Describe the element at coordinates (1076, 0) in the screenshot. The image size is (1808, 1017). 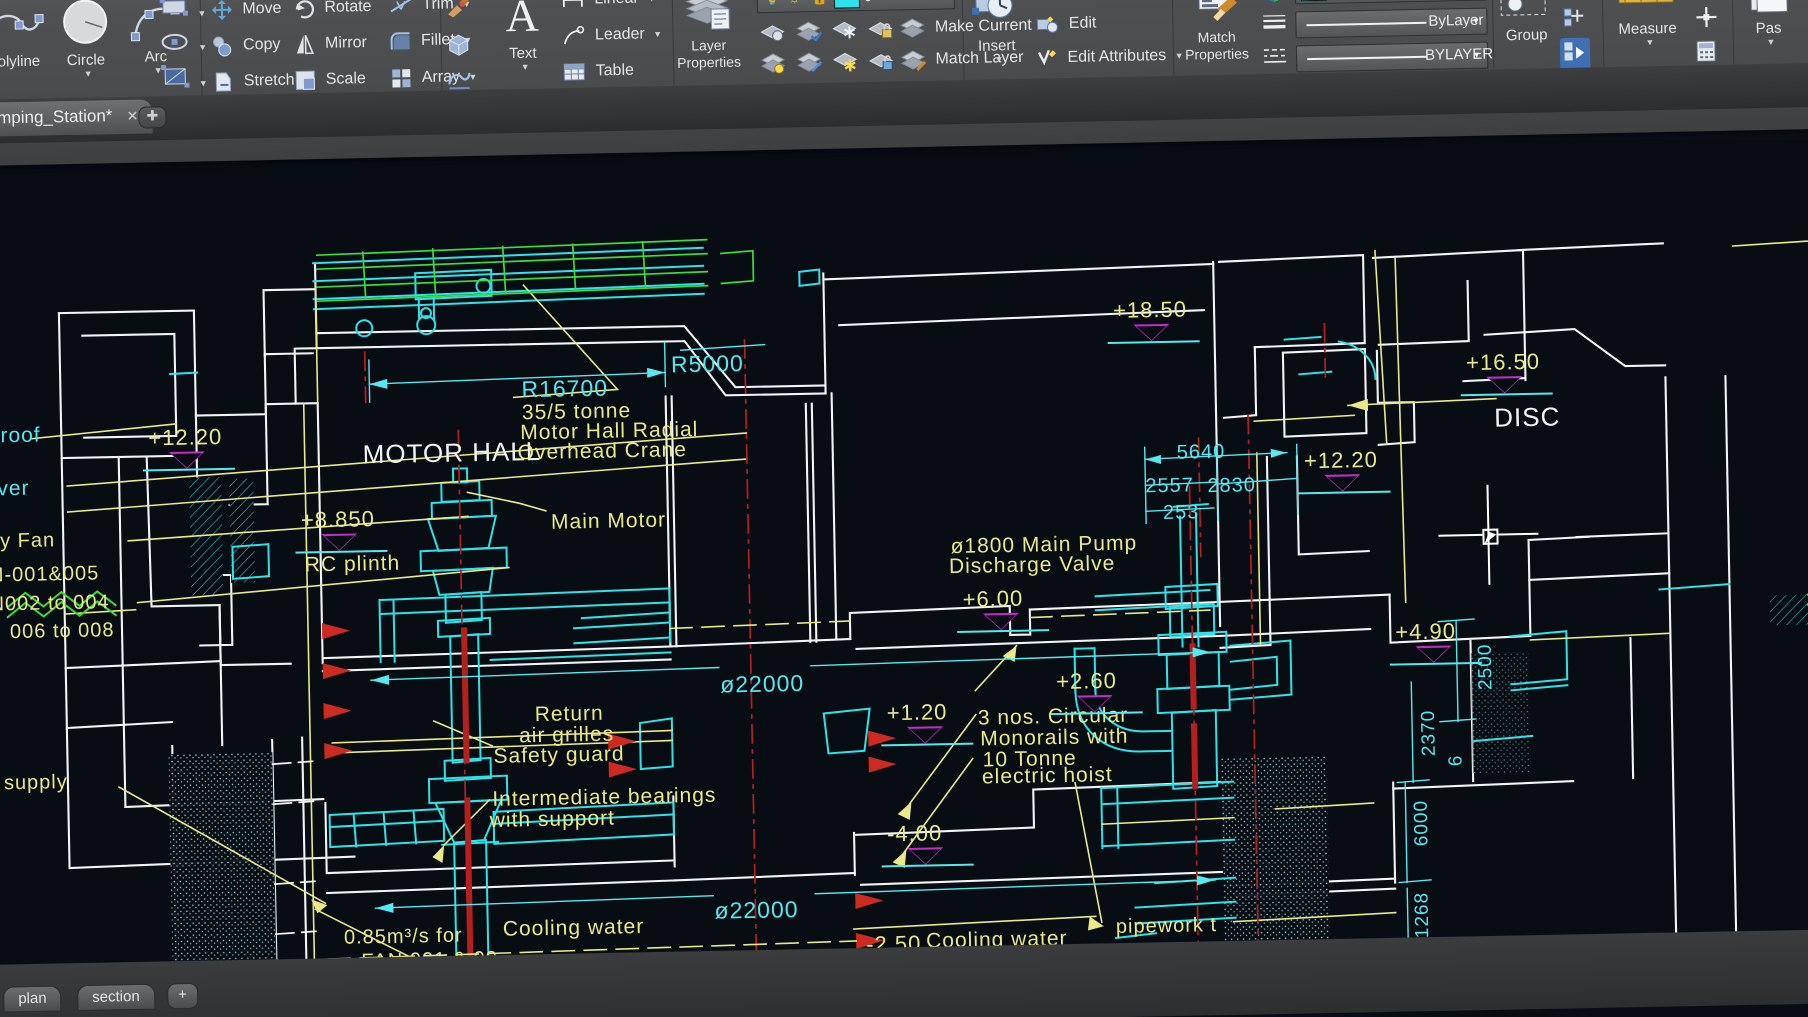
I see `create-block-button: Create` at that location.